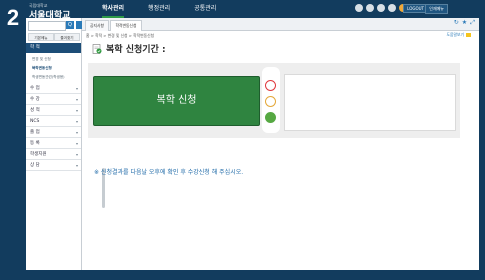 Image resolution: width=485 pixels, height=280 pixels. I want to click on logo-small-text: 국립대학교, so click(38, 5).